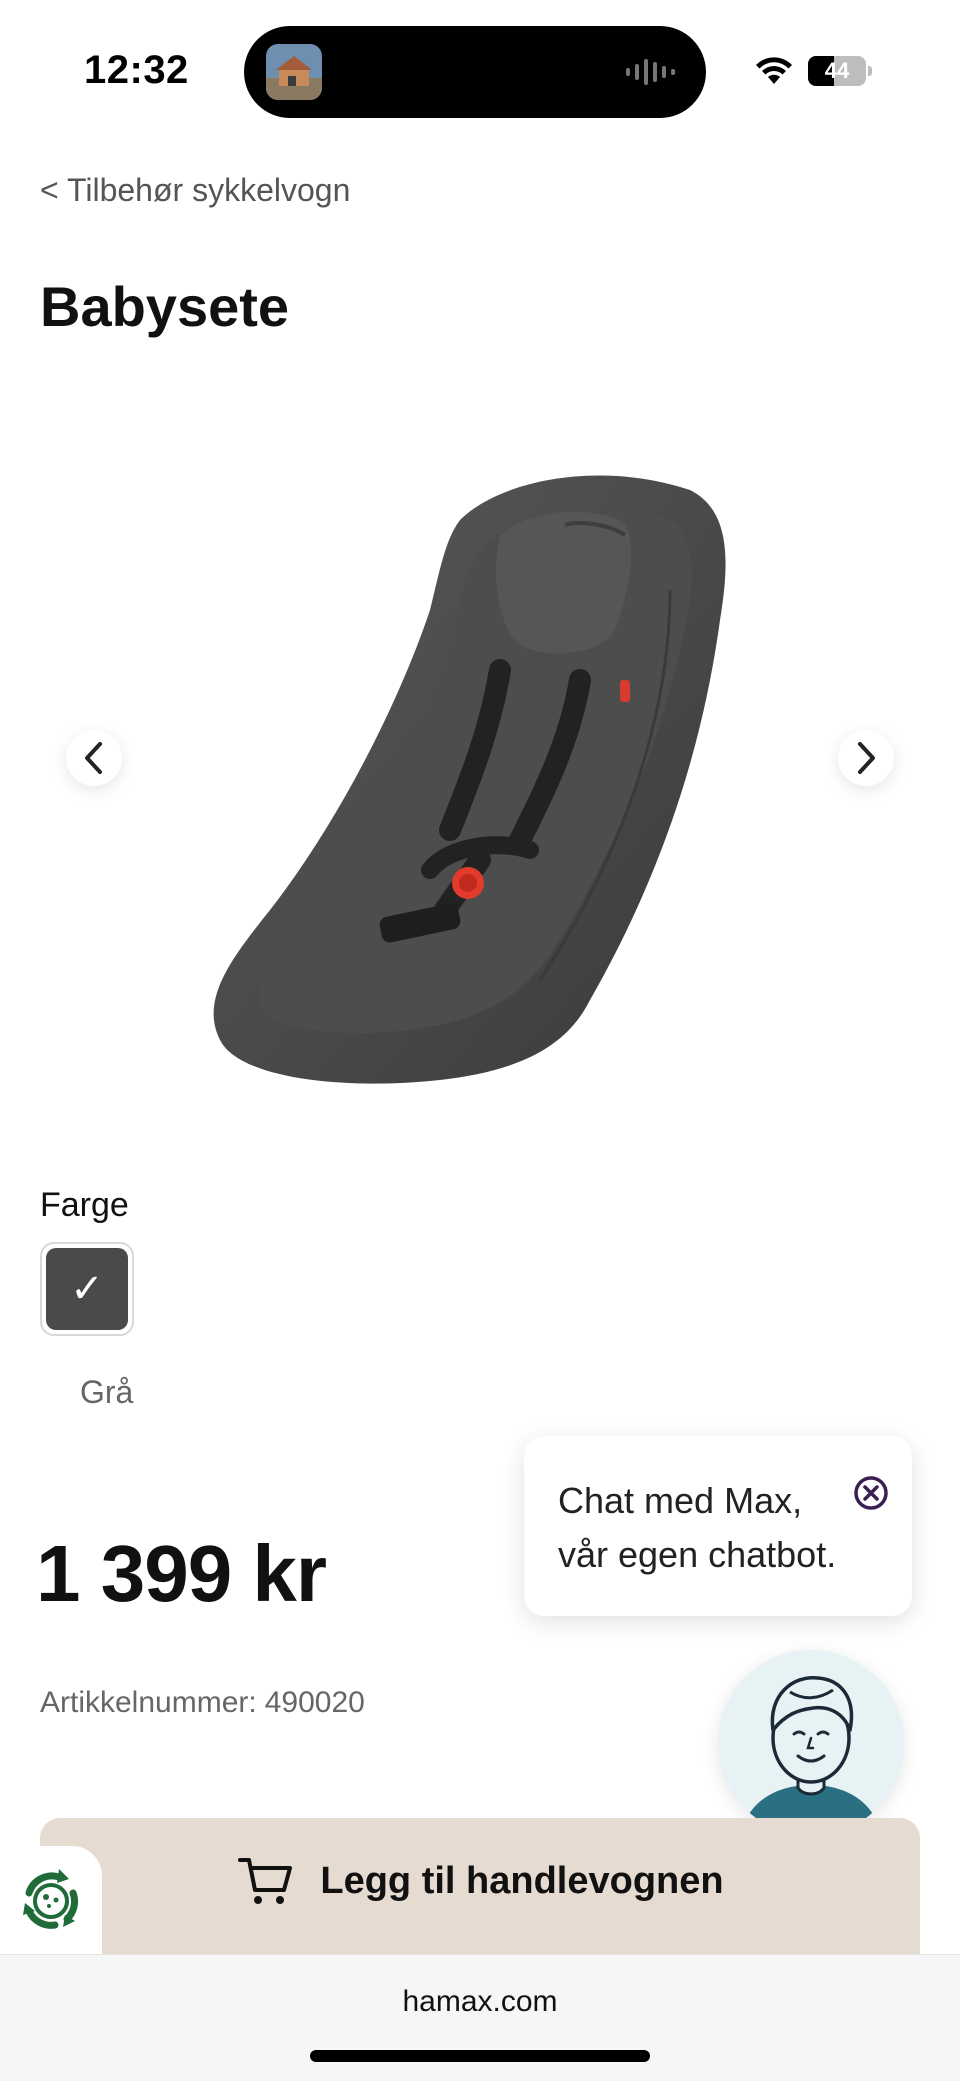 This screenshot has height=2081, width=960. What do you see at coordinates (107, 1392) in the screenshot?
I see `color-name: Grå` at bounding box center [107, 1392].